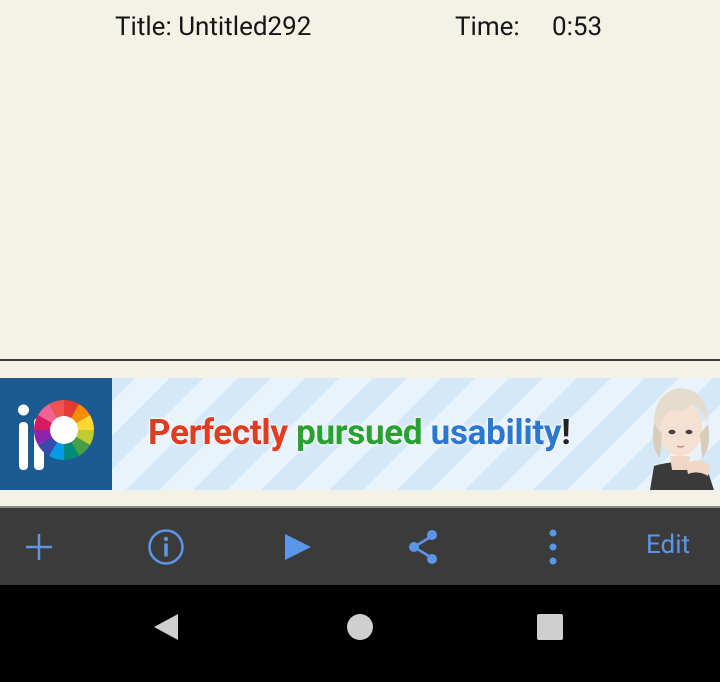 The width and height of the screenshot is (720, 682). Describe the element at coordinates (39, 547) in the screenshot. I see `plus-icon` at that location.